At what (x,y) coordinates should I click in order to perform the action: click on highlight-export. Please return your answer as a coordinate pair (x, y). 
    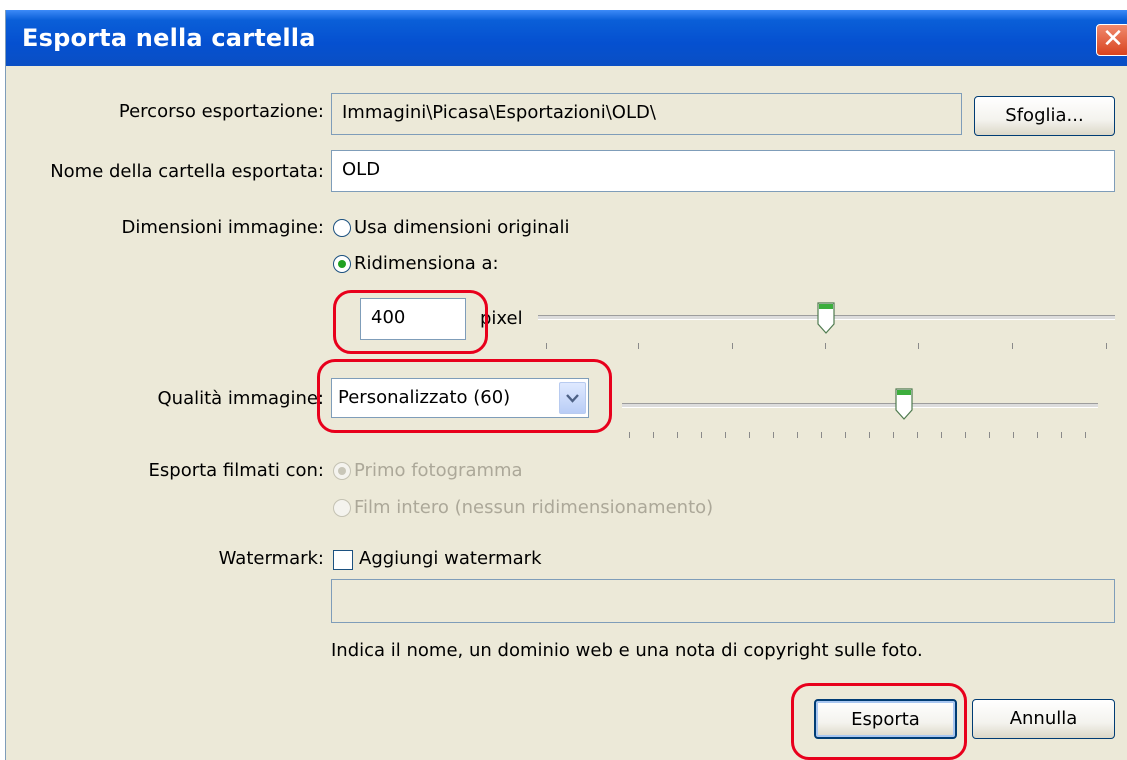
    Looking at the image, I should click on (879, 721).